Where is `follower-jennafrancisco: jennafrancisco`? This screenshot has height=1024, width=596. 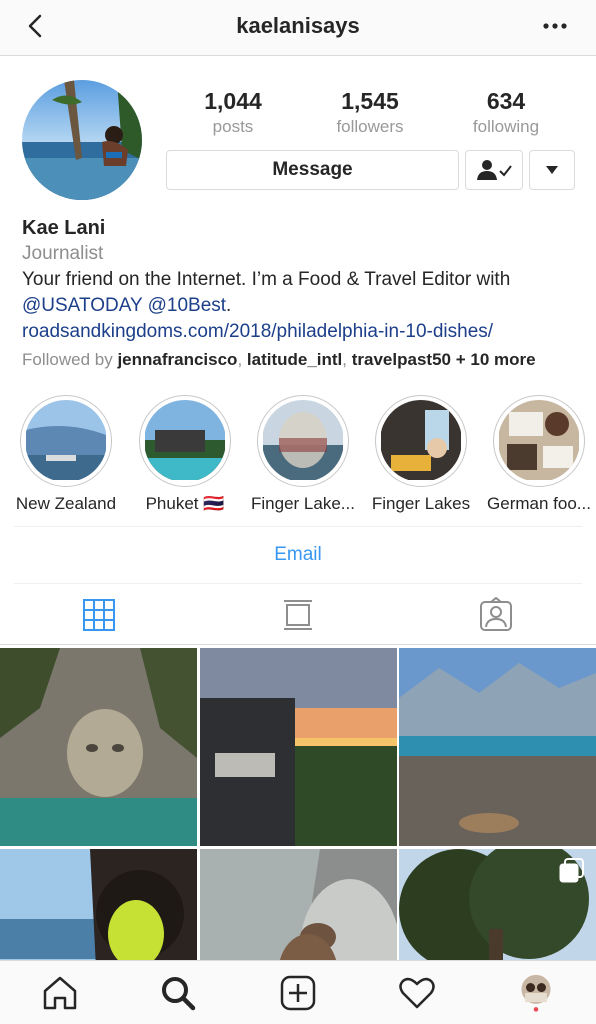 follower-jennafrancisco: jennafrancisco is located at coordinates (177, 359).